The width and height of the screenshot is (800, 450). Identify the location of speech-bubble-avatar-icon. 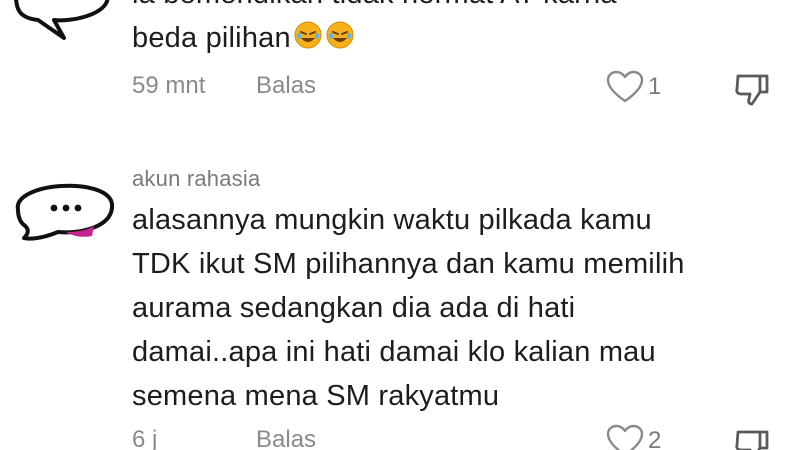
(62, 20).